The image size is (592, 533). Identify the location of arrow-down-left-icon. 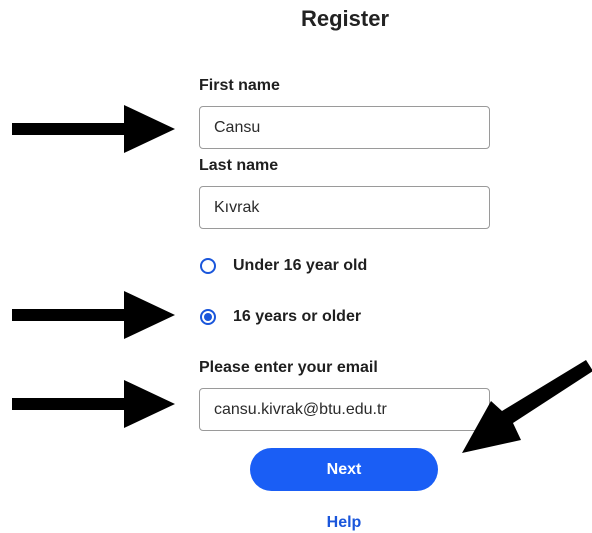
(527, 406).